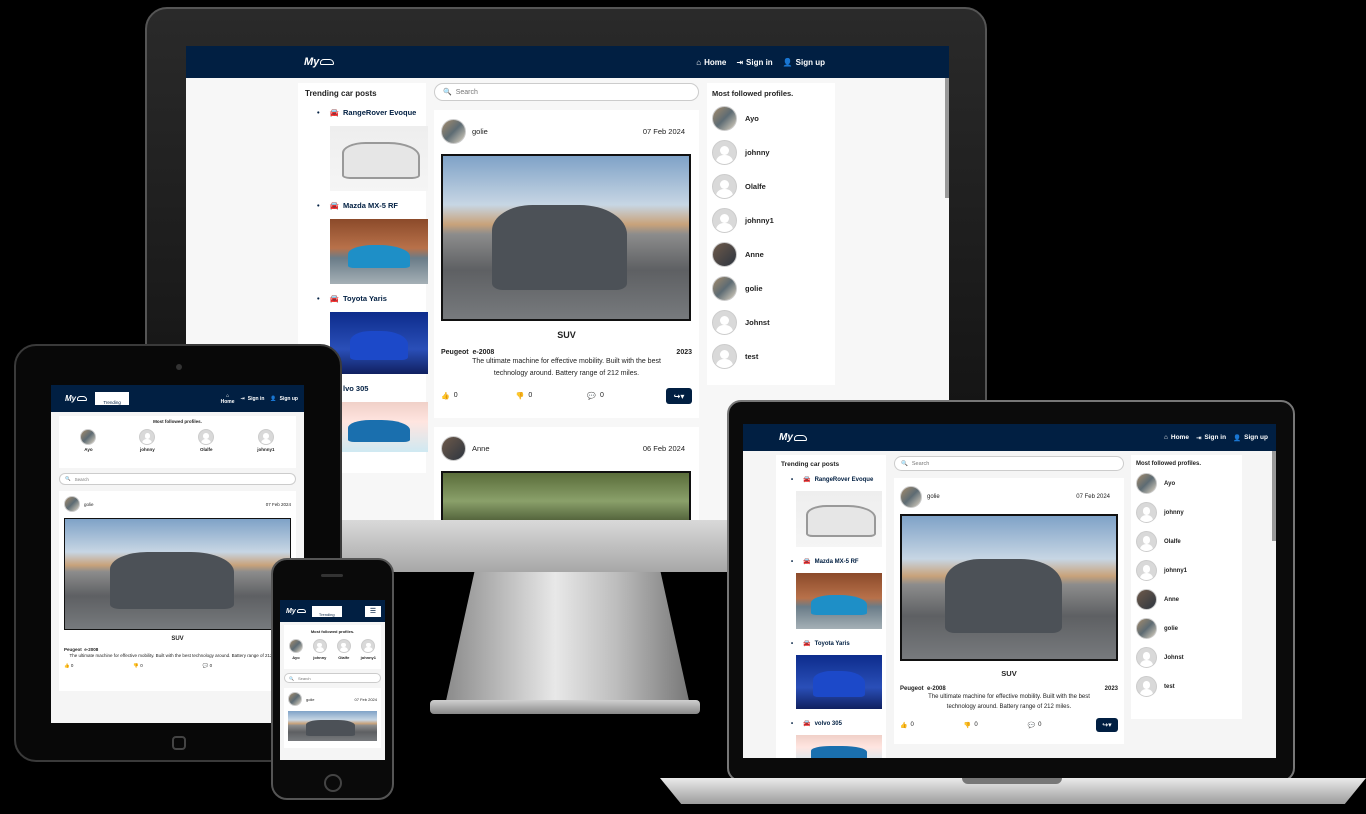 This screenshot has width=1366, height=814. I want to click on post-card: Anne 06 Feb 2024, so click(566, 473).